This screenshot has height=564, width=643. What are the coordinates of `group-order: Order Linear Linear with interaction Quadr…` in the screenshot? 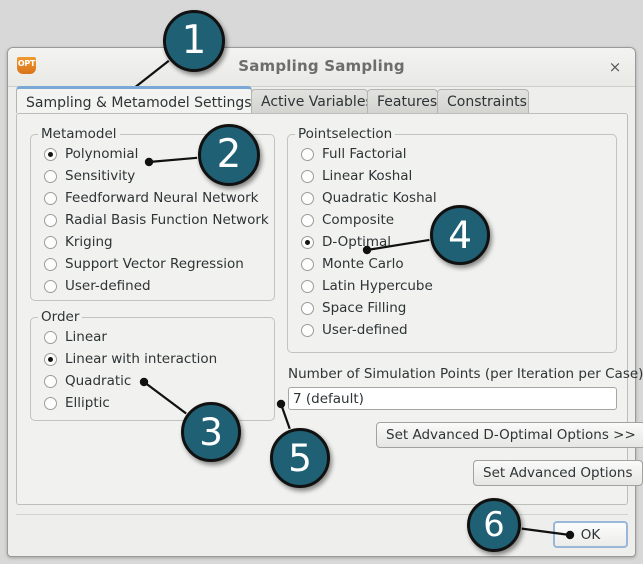 It's located at (152, 365).